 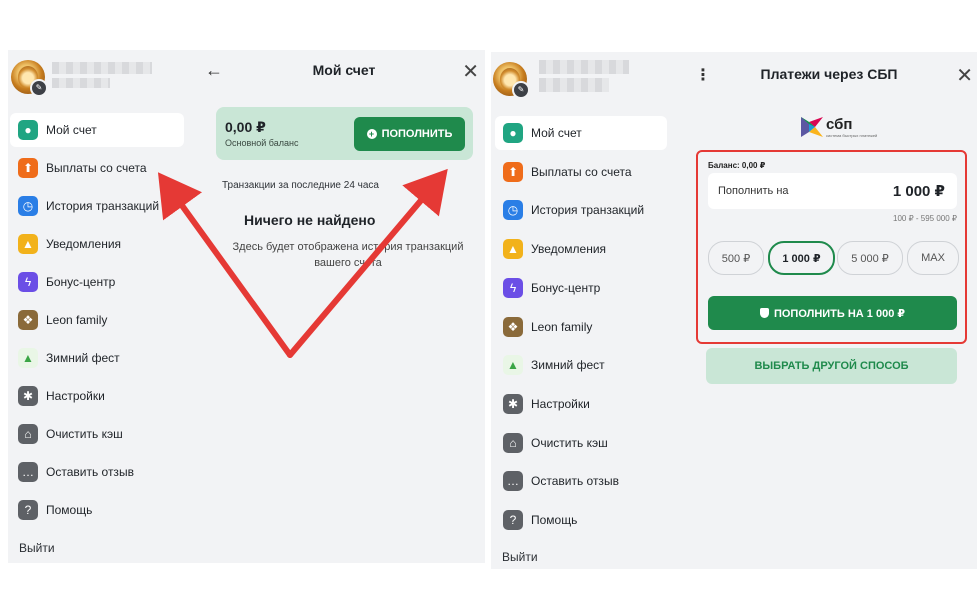 What do you see at coordinates (367, 263) in the screenshot?
I see `arrow-to-topup` at bounding box center [367, 263].